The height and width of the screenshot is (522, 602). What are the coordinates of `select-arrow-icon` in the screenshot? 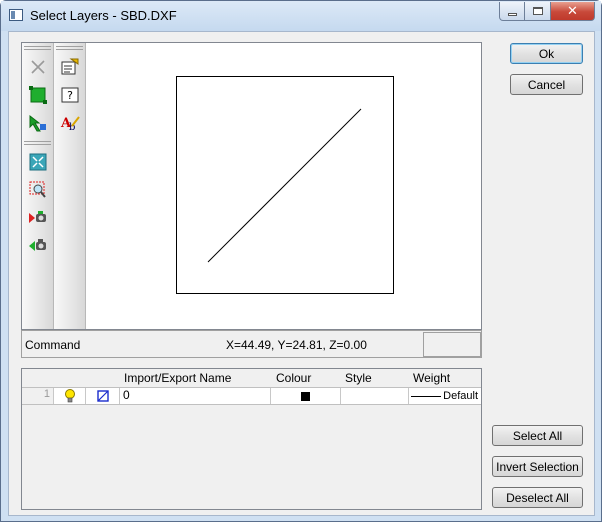 It's located at (38, 123).